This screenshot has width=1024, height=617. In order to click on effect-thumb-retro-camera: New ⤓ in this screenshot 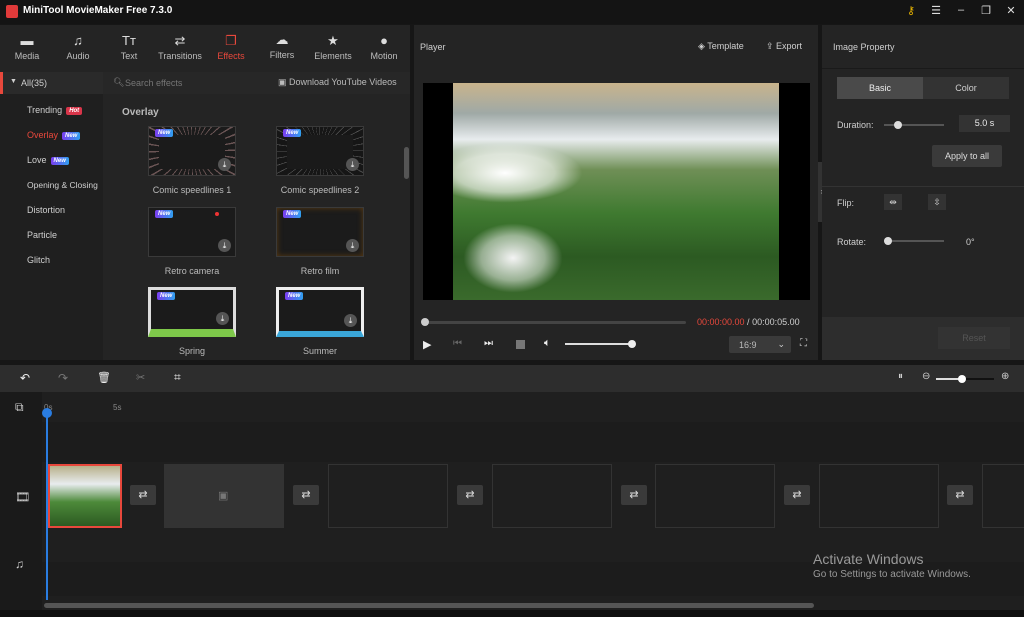, I will do `click(192, 232)`.